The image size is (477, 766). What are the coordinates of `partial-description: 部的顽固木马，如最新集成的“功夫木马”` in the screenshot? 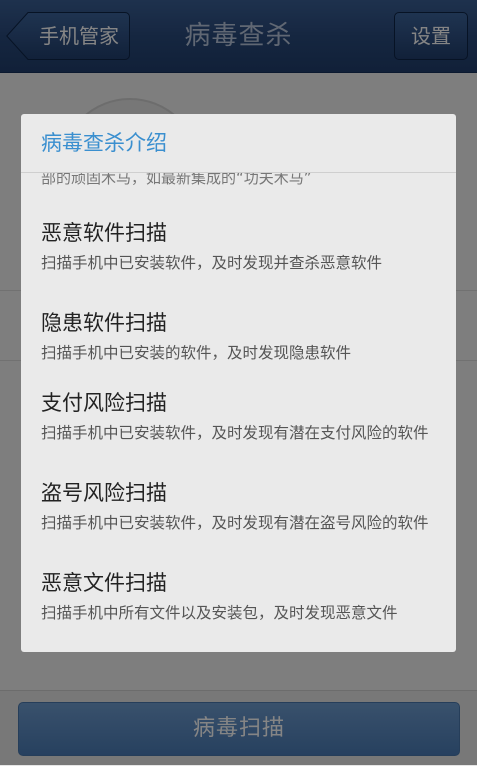 It's located at (176, 180).